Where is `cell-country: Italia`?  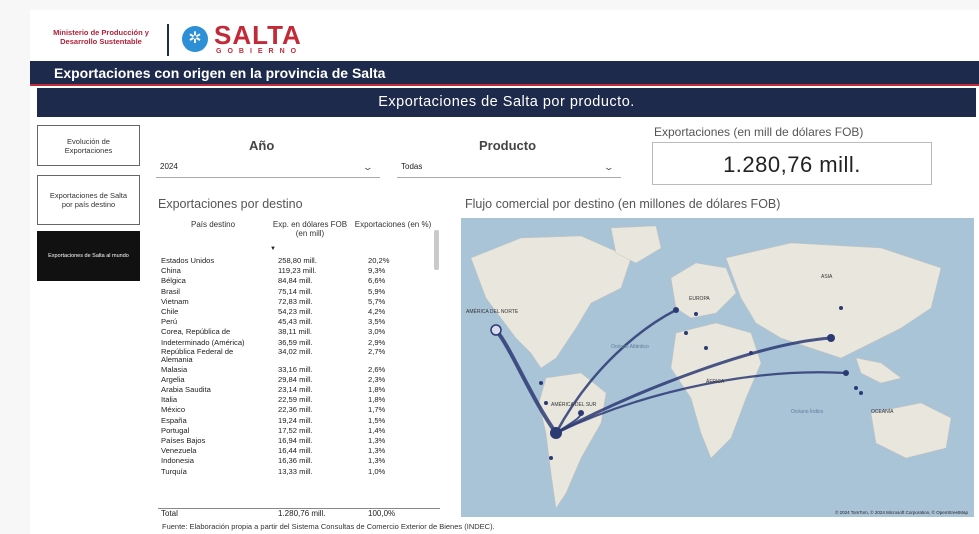
cell-country: Italia is located at coordinates (169, 400).